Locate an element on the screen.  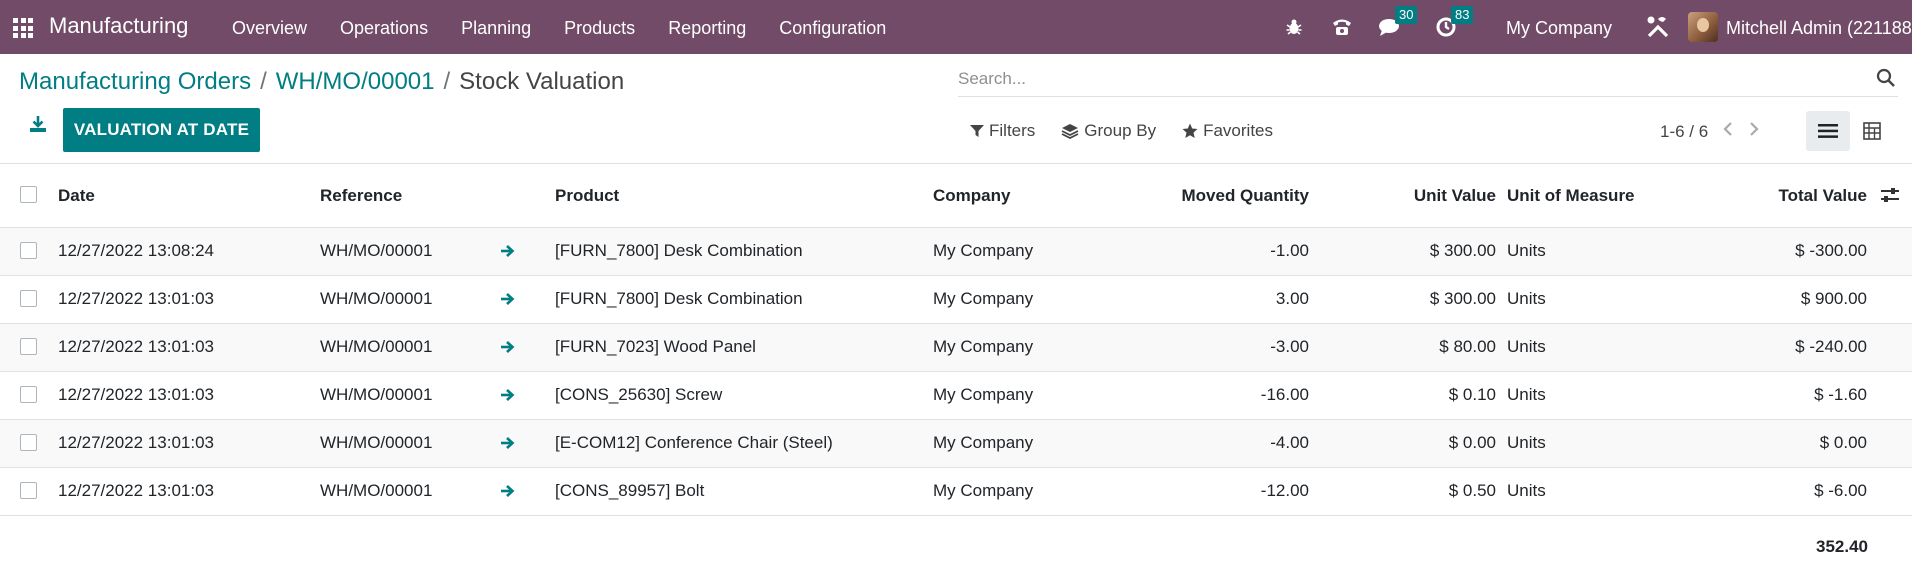
pager-next-icon is located at coordinates (1754, 131).